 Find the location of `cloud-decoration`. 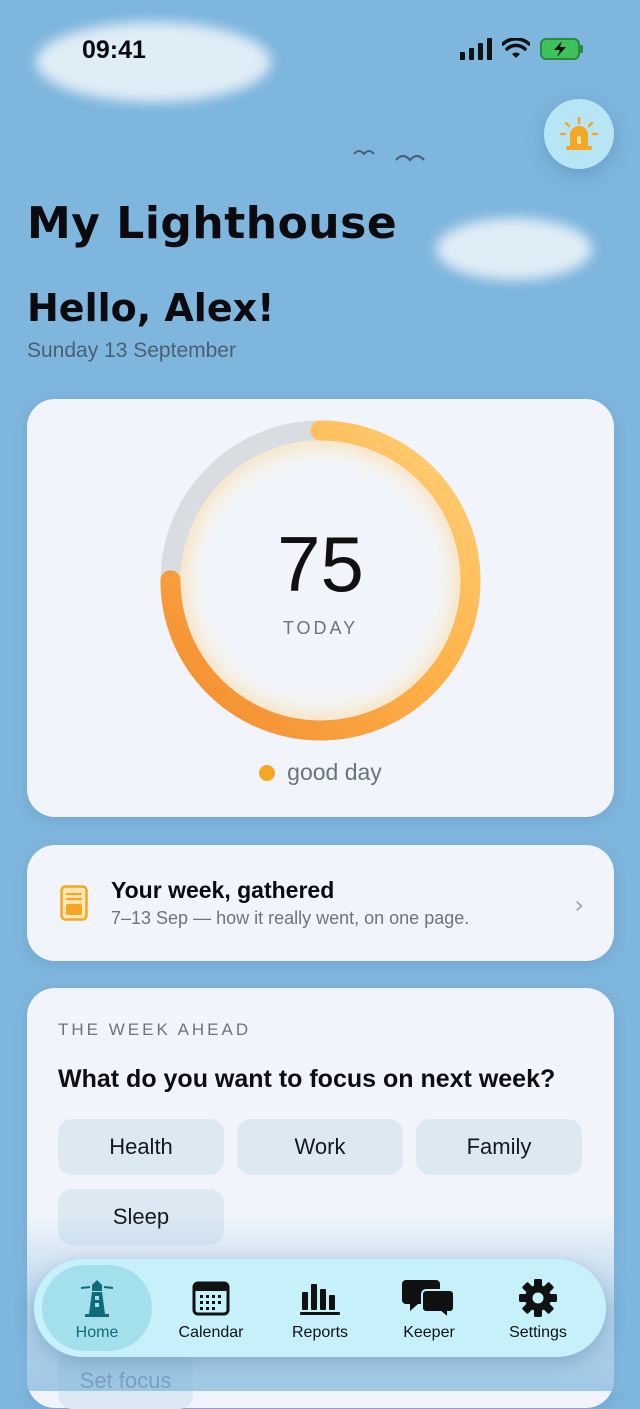

cloud-decoration is located at coordinates (514, 249).